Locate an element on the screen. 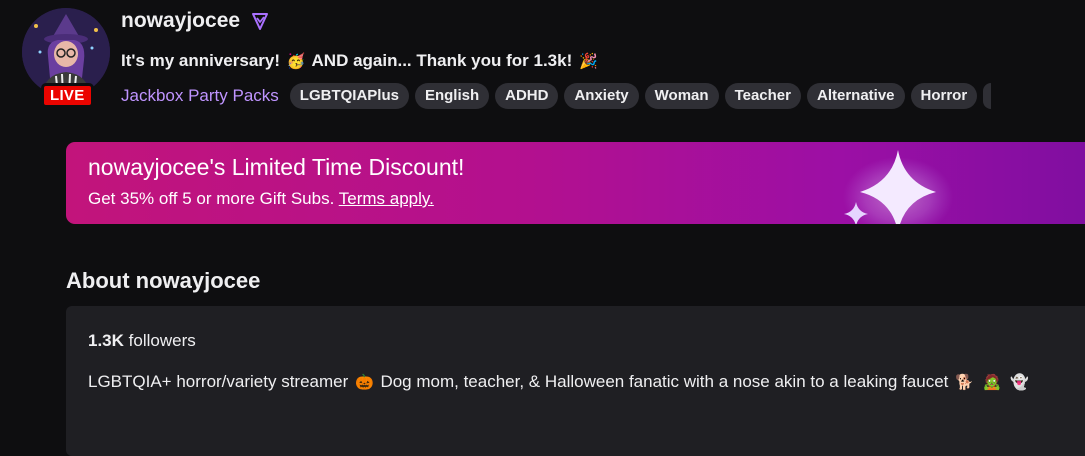 Image resolution: width=1085 pixels, height=456 pixels. bio-text-1: LGBTQIA+ horror/variety streamer is located at coordinates (218, 381).